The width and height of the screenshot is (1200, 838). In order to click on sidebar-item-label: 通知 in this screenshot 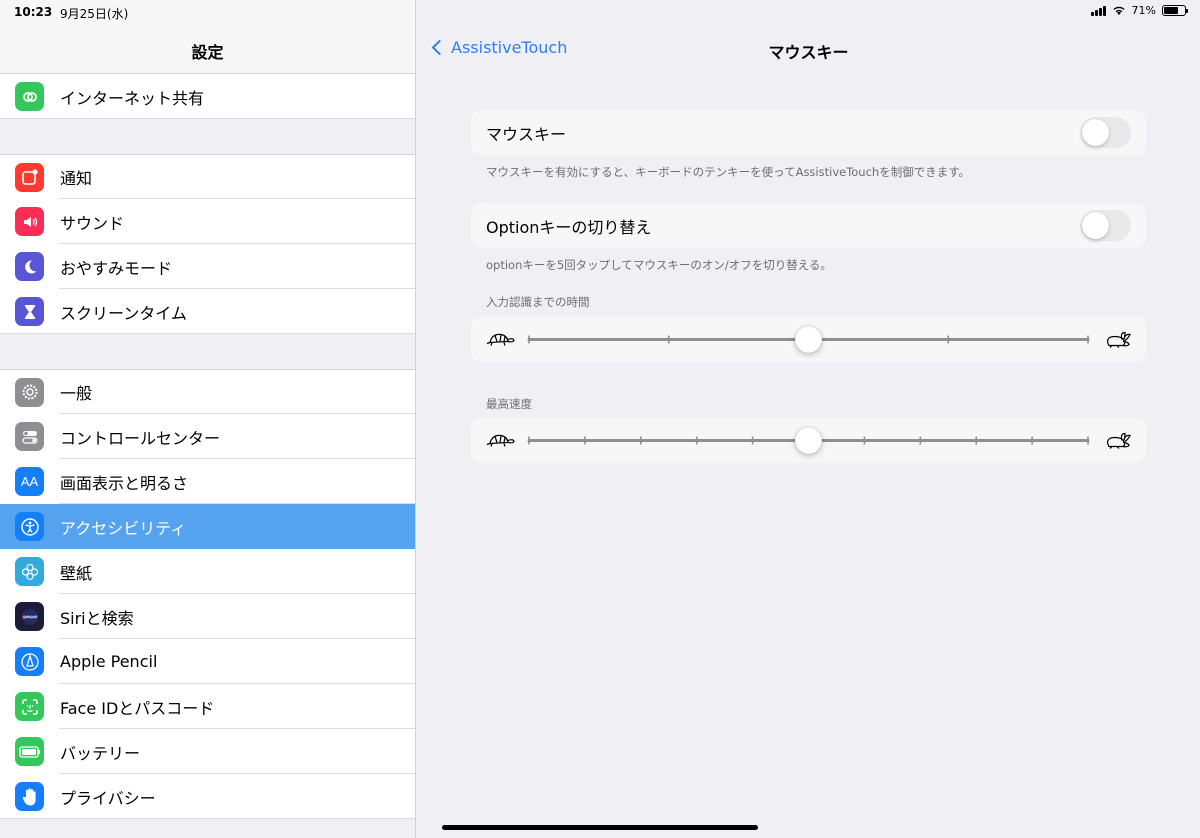, I will do `click(76, 178)`.